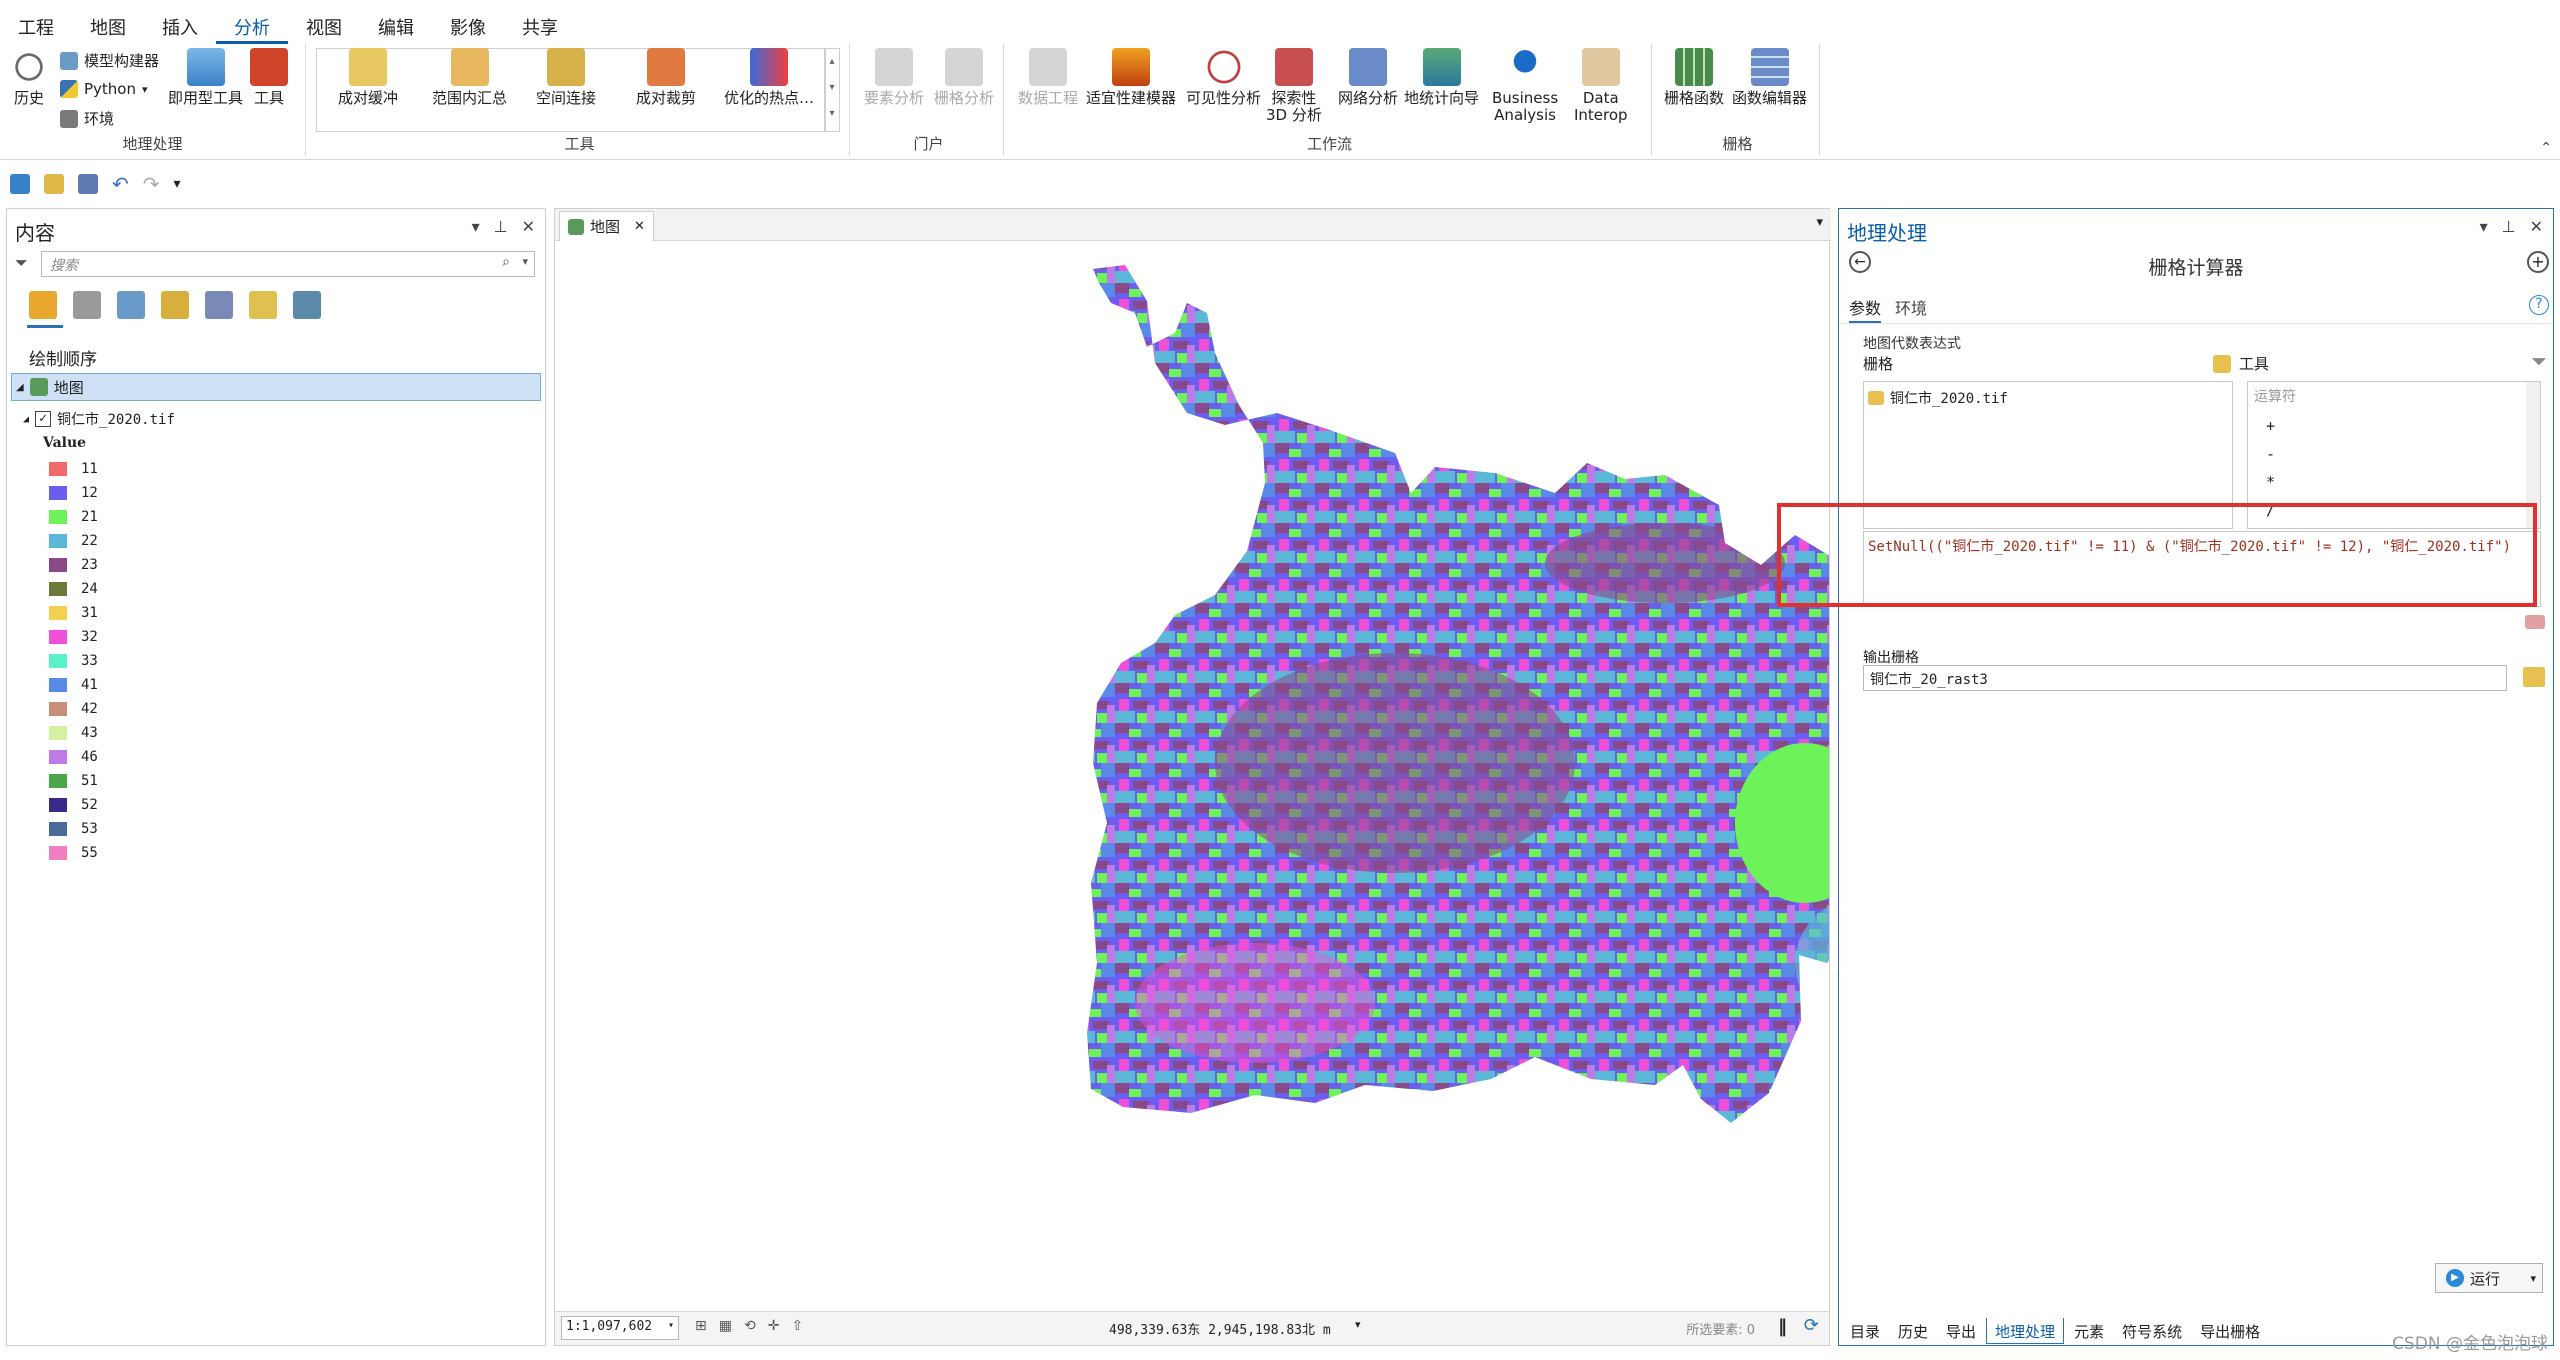 This screenshot has width=2560, height=1360. I want to click on undo-icon: ↶, so click(120, 184).